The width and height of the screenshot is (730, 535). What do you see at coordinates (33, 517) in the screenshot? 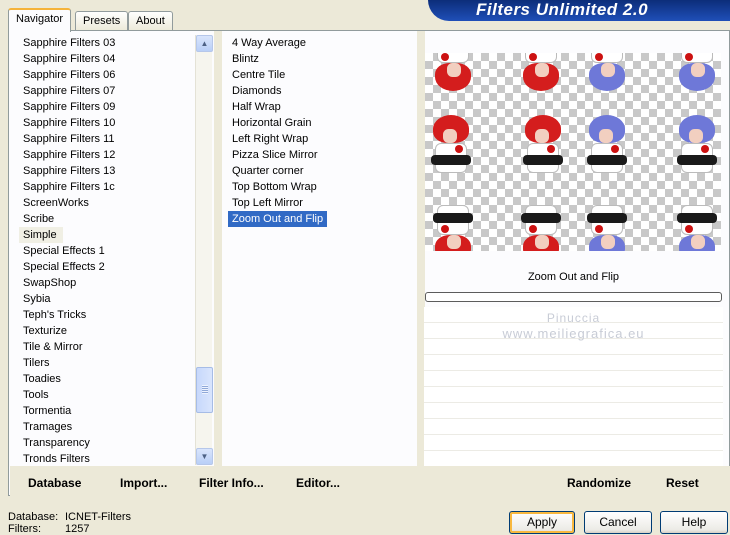
I see `status-label: Database:` at bounding box center [33, 517].